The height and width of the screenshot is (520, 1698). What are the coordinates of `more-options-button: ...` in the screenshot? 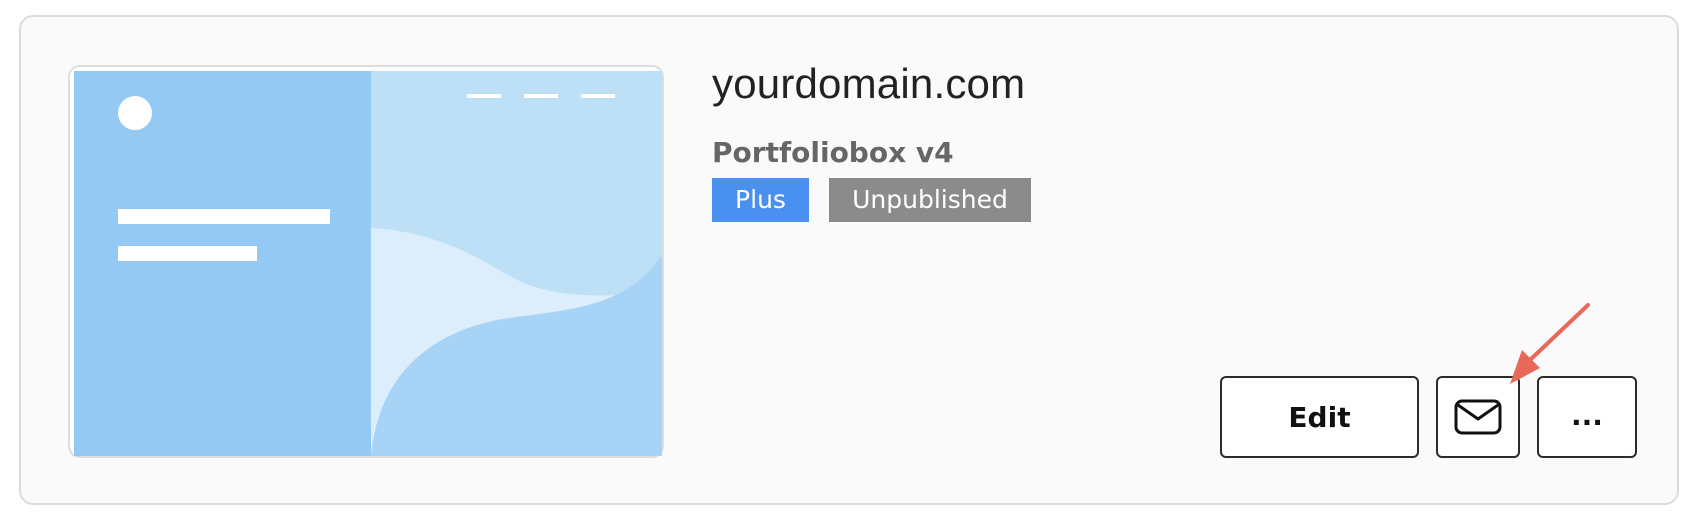 It's located at (1587, 417).